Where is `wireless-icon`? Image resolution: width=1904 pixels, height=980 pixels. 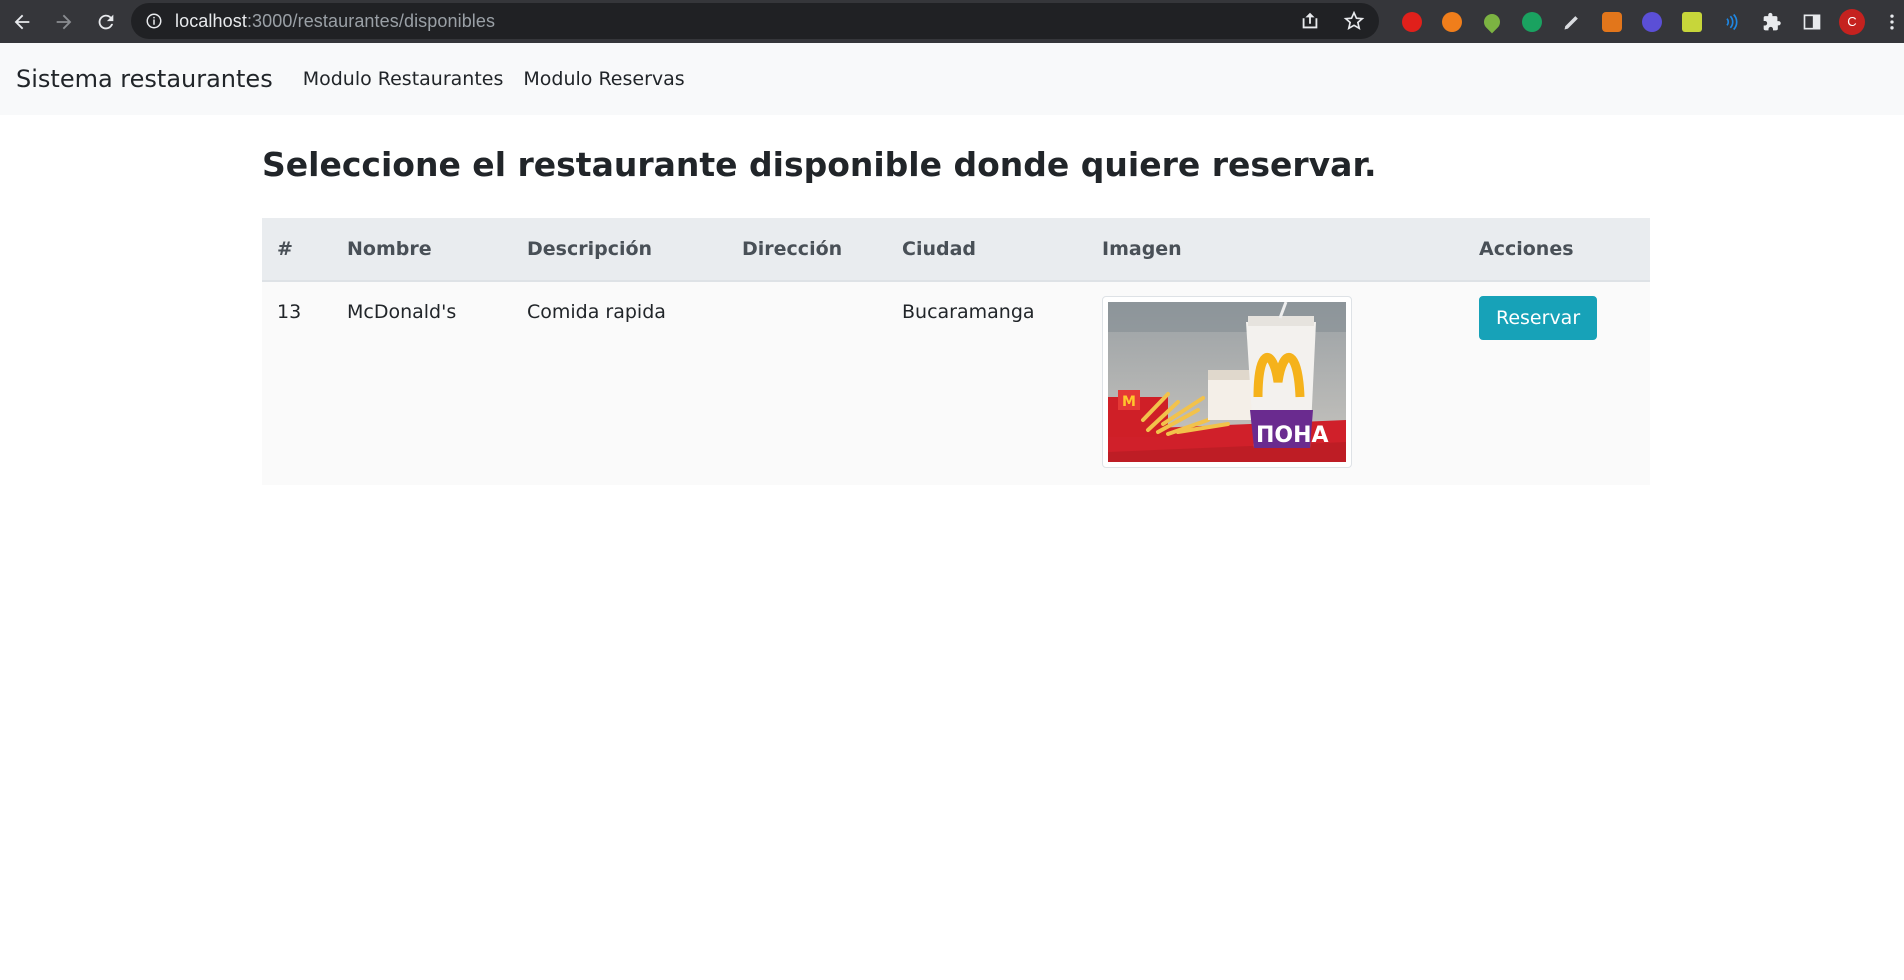
wireless-icon is located at coordinates (1732, 21).